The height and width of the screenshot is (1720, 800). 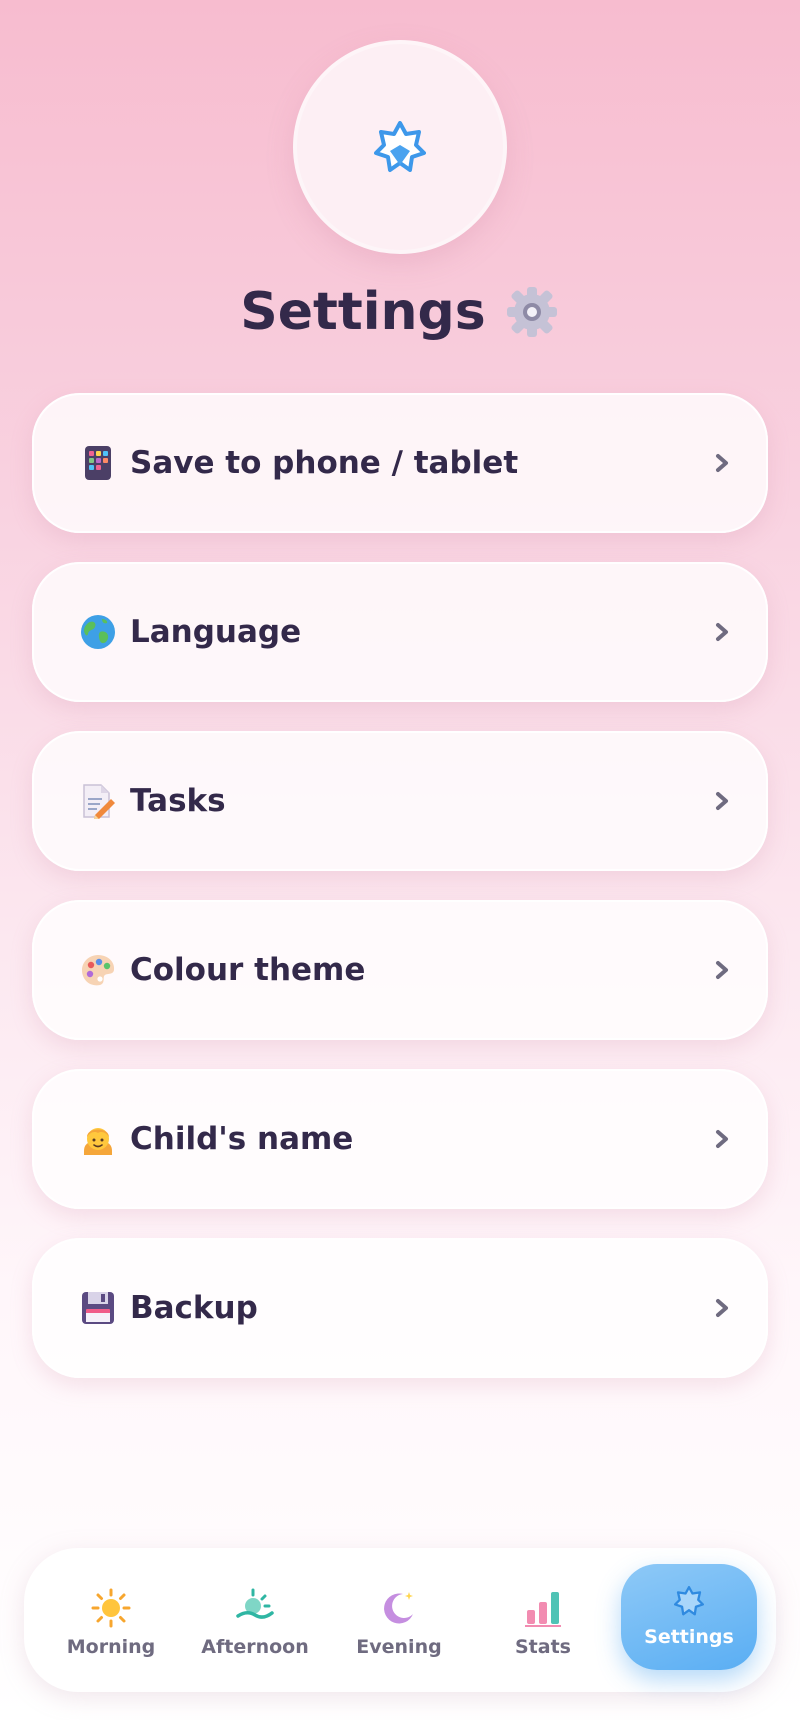 I want to click on menu-item-label: Tasks, so click(x=178, y=801).